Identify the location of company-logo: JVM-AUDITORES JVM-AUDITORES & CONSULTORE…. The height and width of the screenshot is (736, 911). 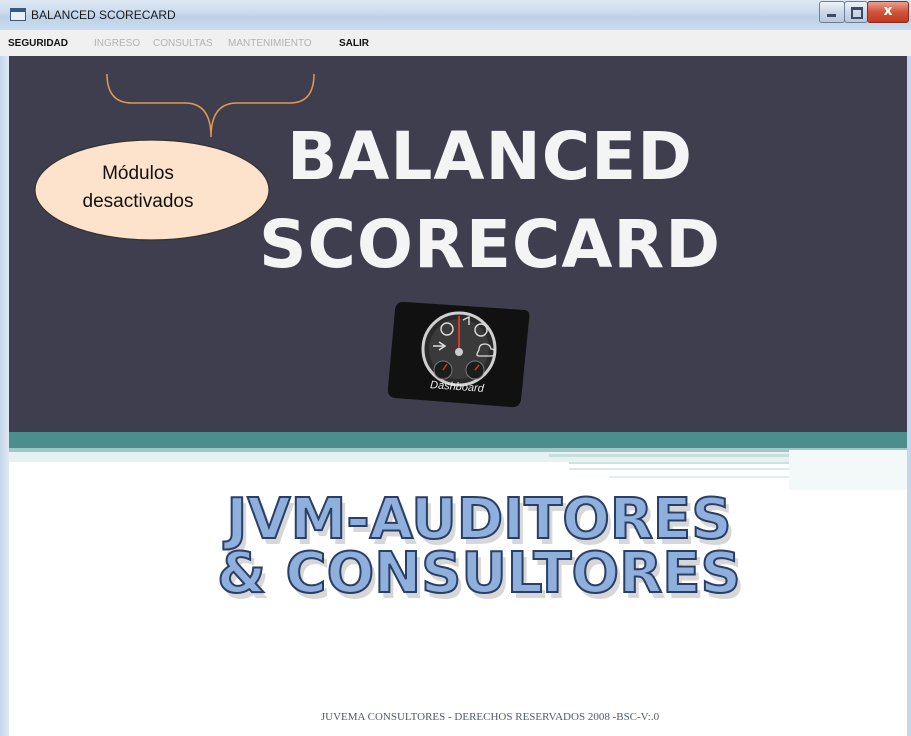
(480, 545).